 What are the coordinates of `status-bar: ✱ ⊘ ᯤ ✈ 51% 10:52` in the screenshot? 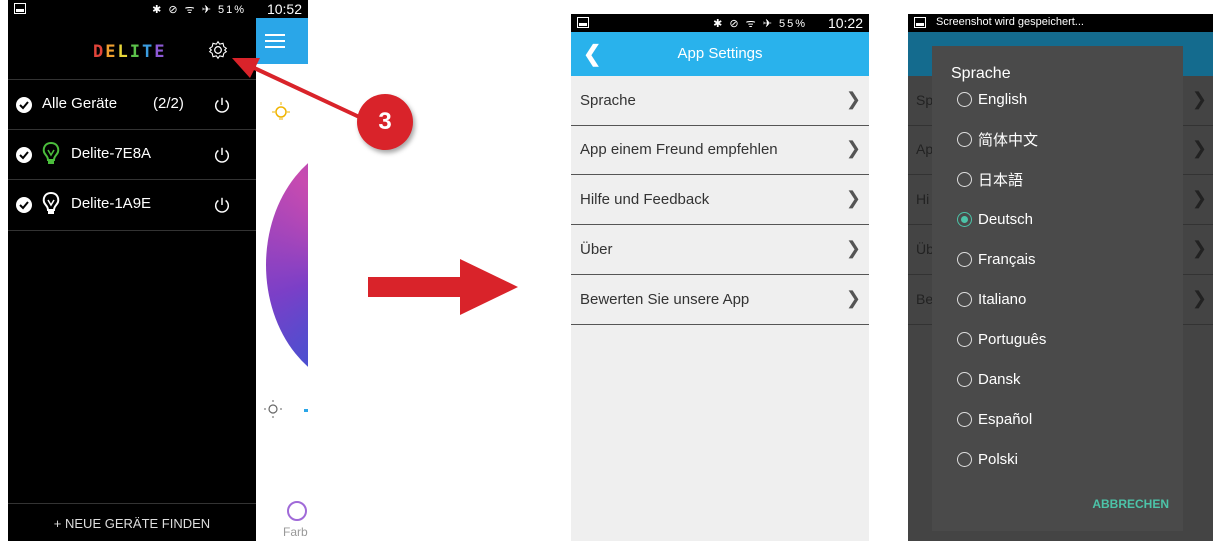 It's located at (158, 9).